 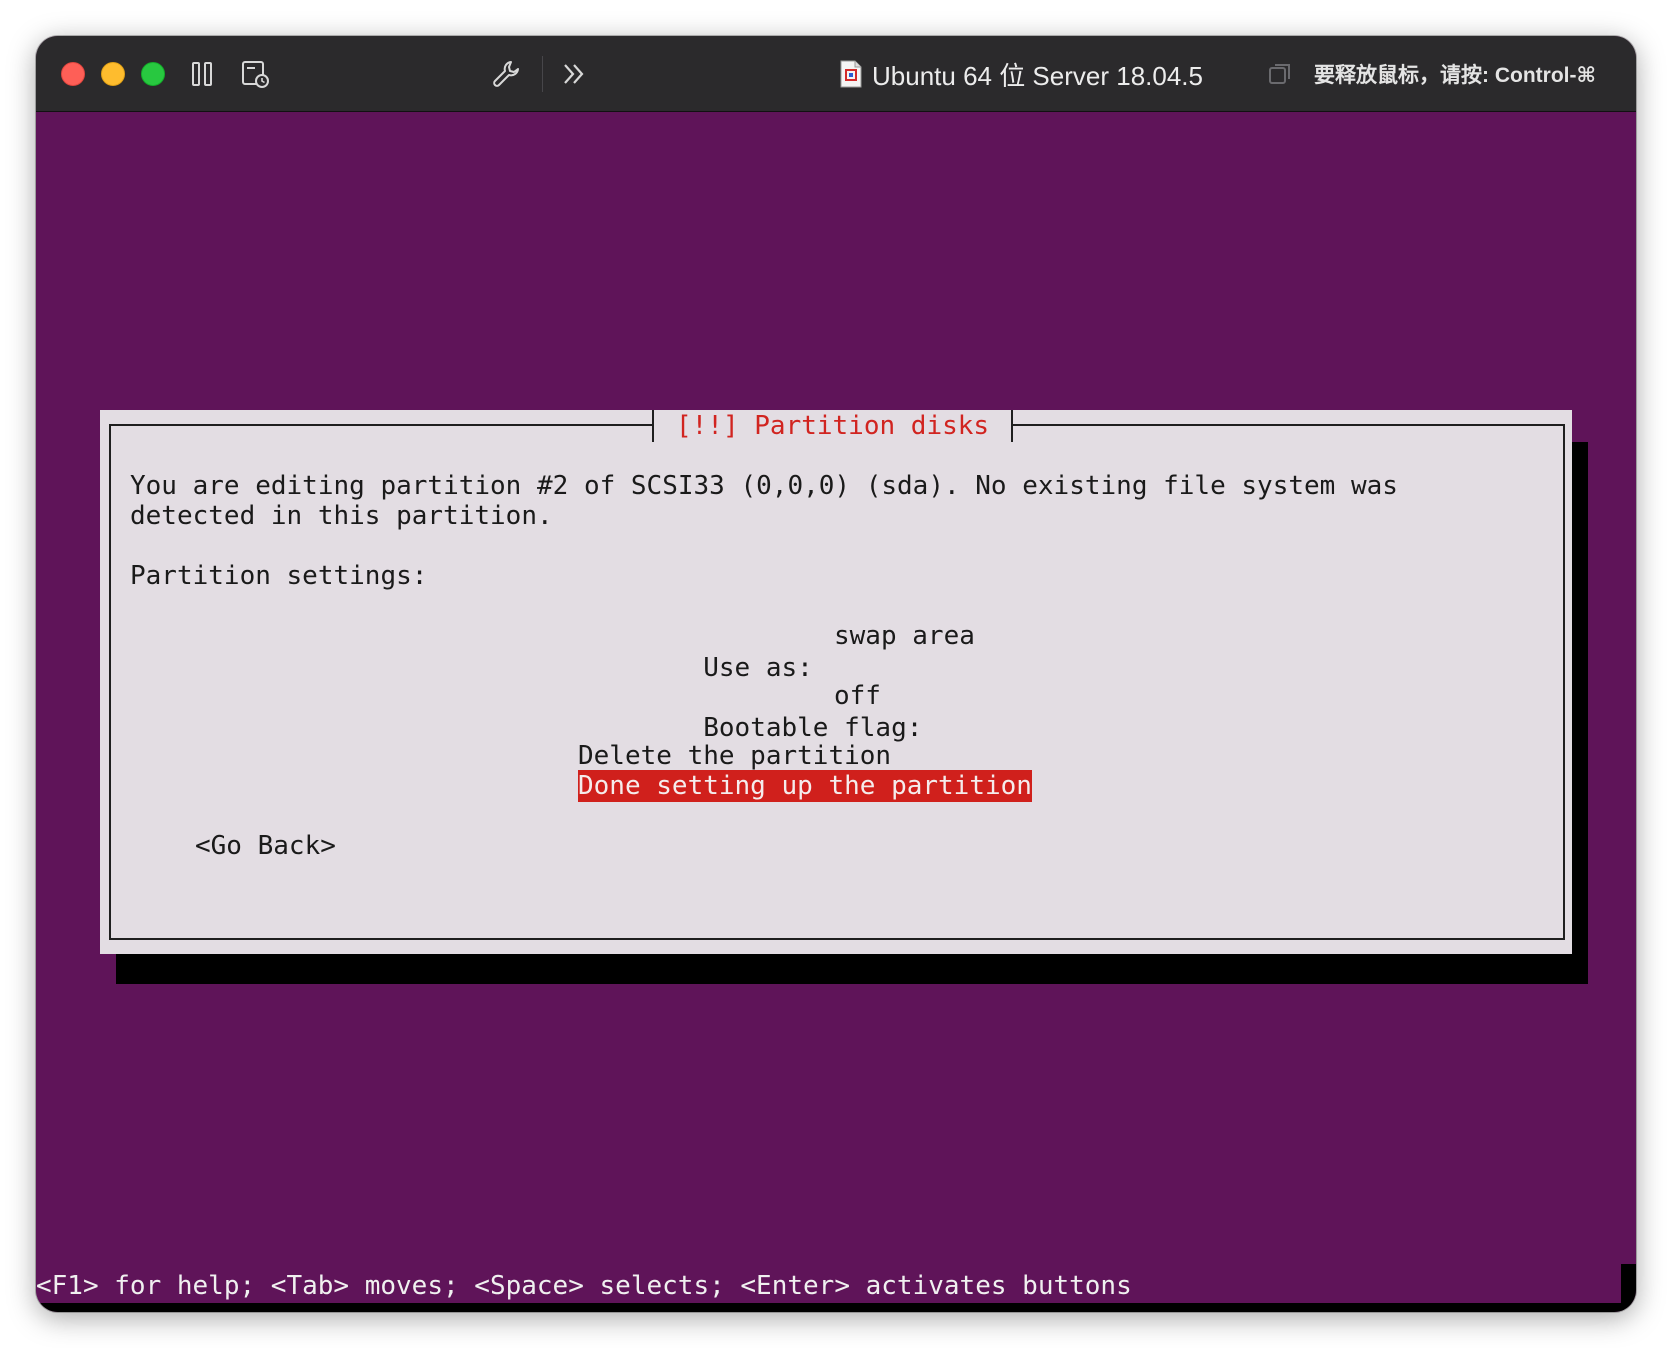 What do you see at coordinates (813, 728) in the screenshot?
I see `setting-bootable-flag-label: Bootable flag:` at bounding box center [813, 728].